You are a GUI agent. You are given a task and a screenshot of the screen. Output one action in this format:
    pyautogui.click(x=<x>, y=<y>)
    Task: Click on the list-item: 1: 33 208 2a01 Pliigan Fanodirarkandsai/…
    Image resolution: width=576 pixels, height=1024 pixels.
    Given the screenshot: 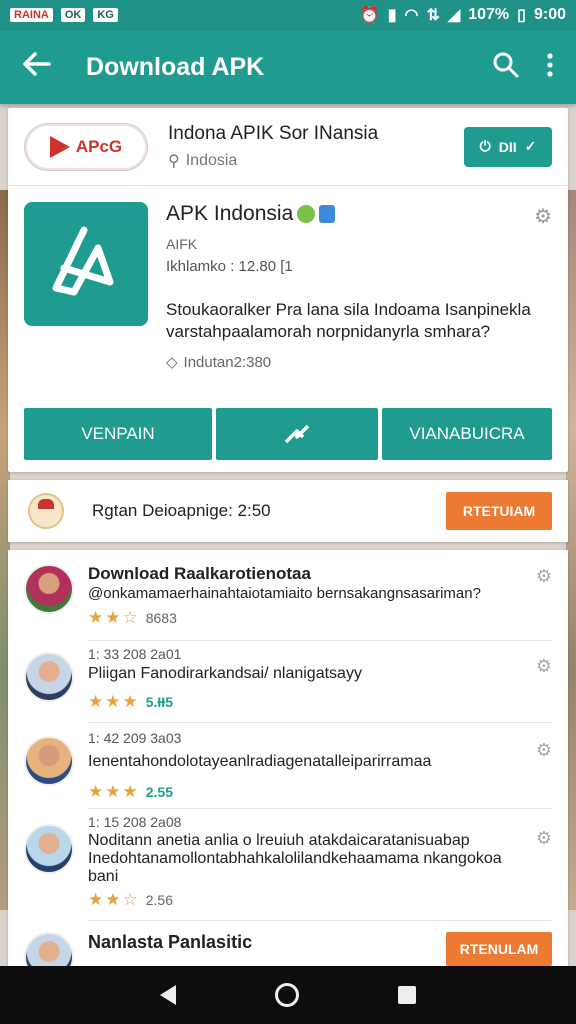 What is the action you would take?
    pyautogui.click(x=288, y=679)
    